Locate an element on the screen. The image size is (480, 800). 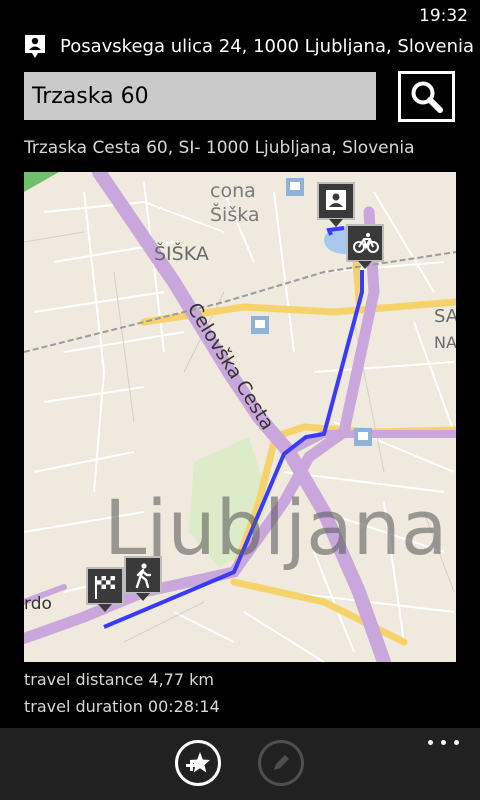
district-label: Šiška is located at coordinates (235, 214).